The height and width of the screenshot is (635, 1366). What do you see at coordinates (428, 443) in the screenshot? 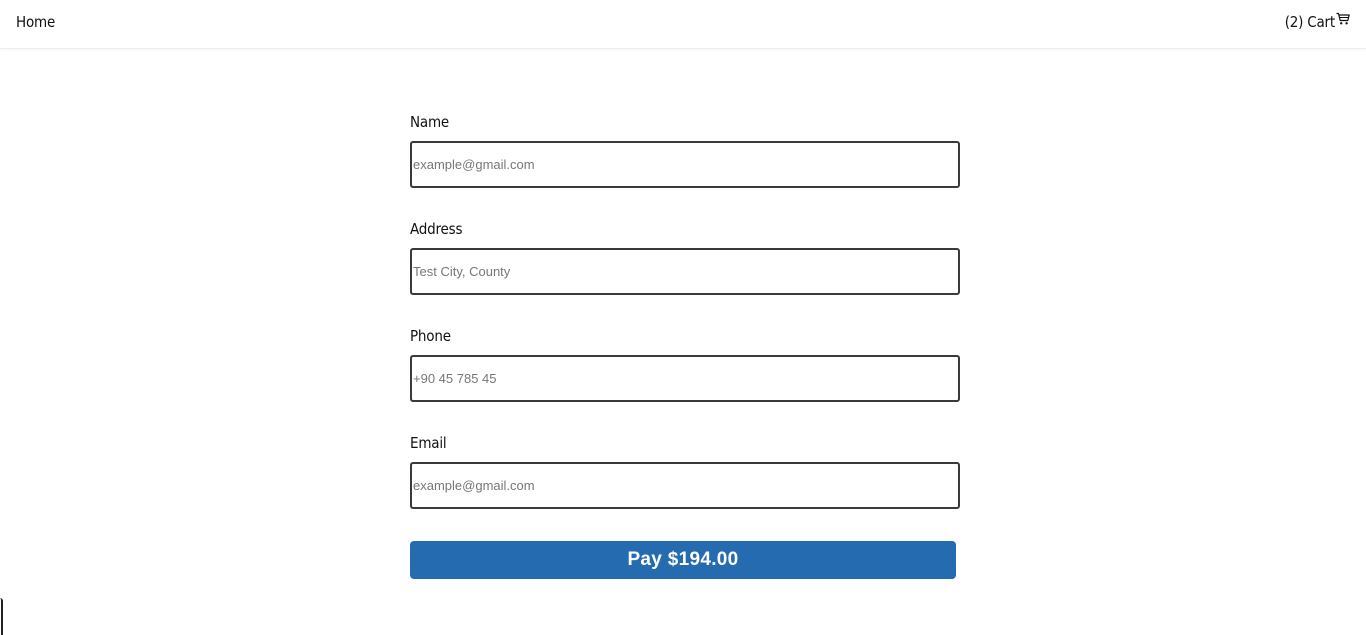
I see `email-label: Email` at bounding box center [428, 443].